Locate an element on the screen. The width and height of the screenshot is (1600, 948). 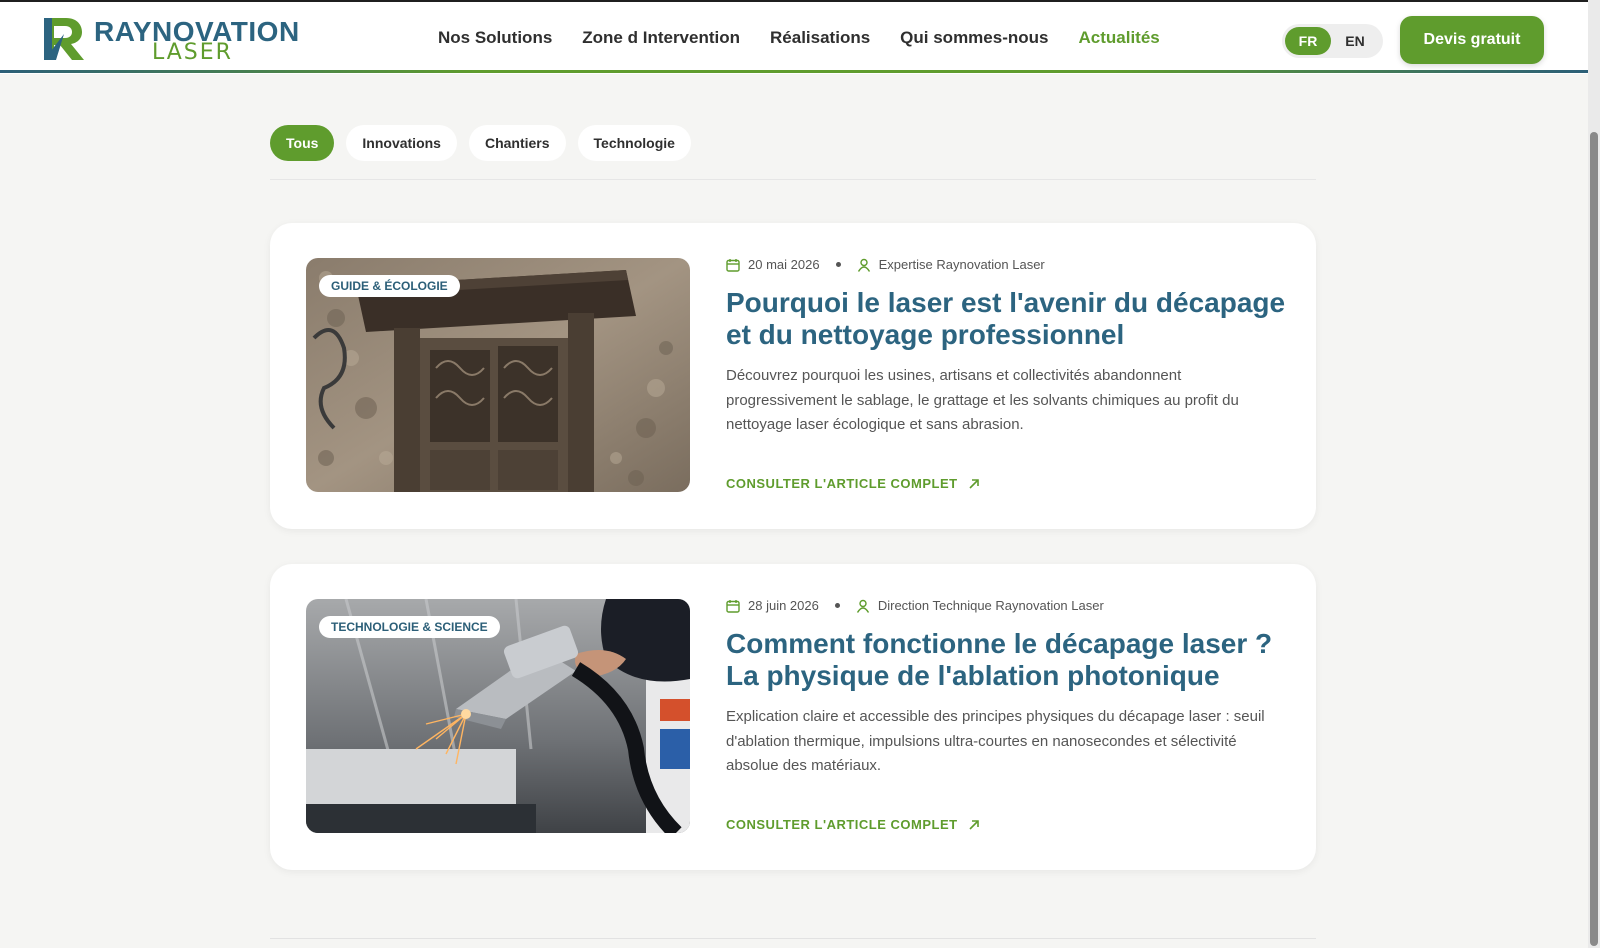
filter-divider is located at coordinates (793, 179).